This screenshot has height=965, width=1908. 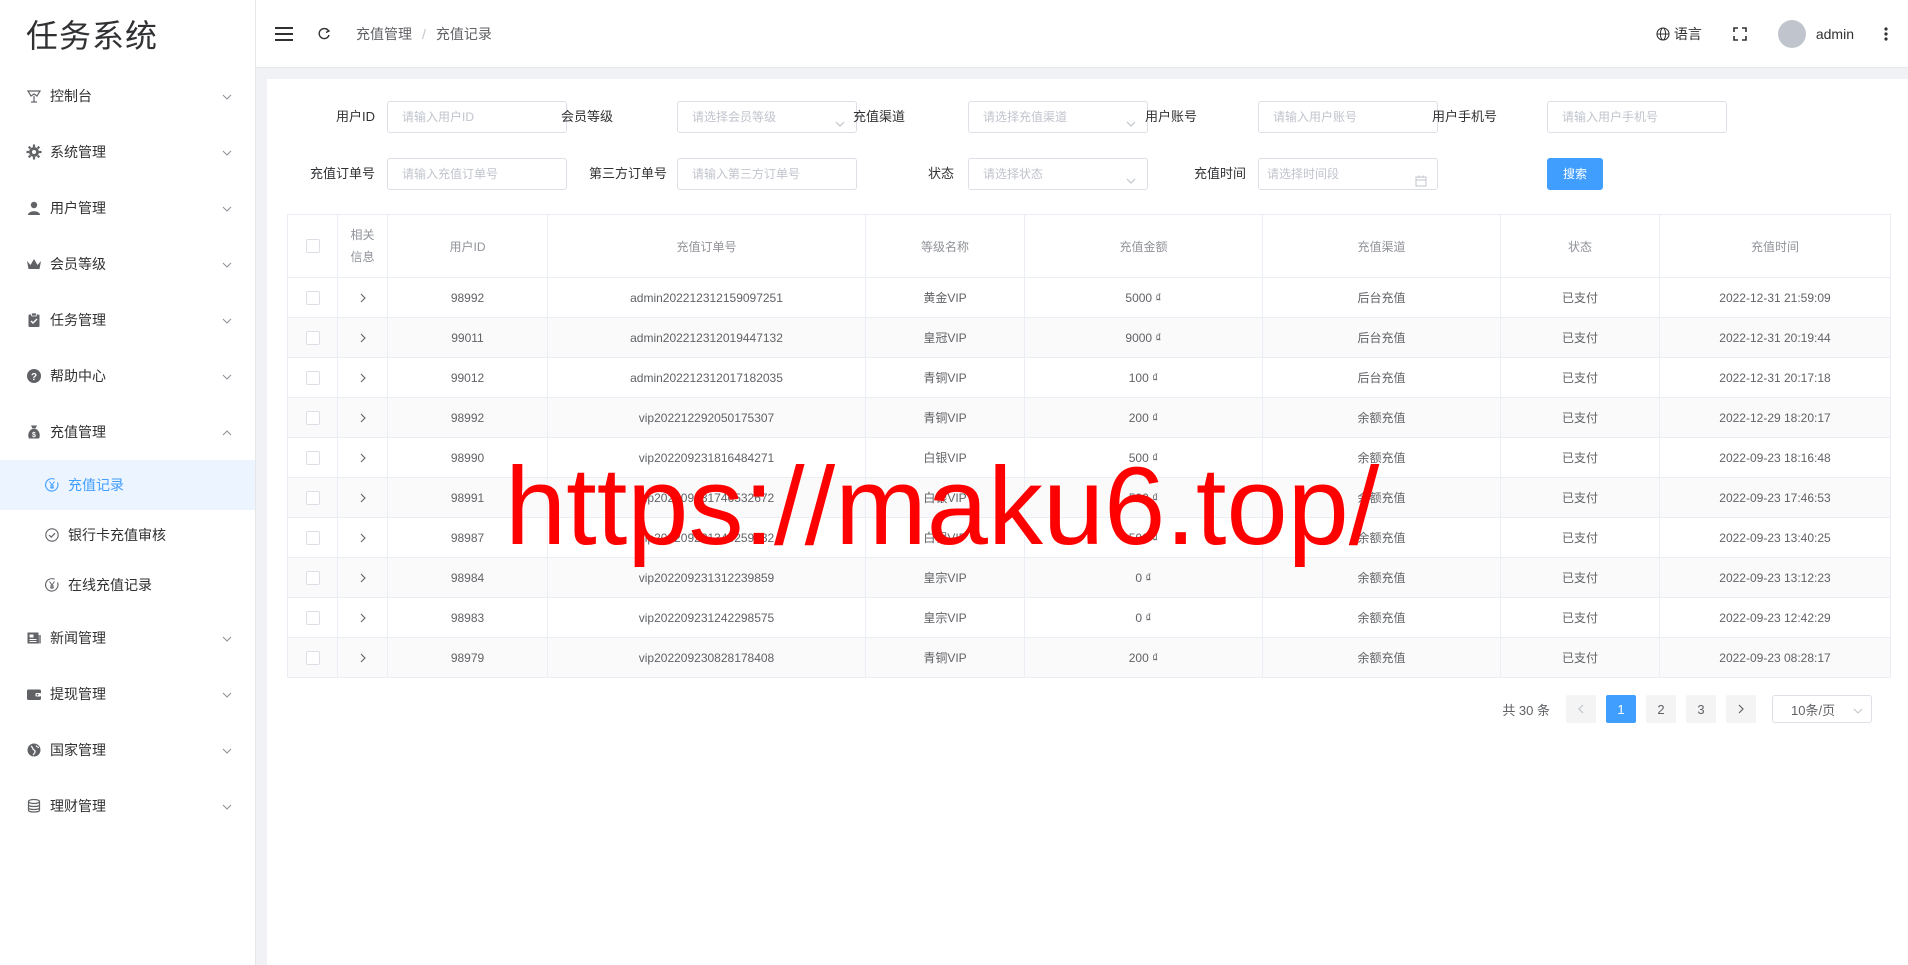 I want to click on sidebar-item-3: 会员等级, so click(x=127, y=264).